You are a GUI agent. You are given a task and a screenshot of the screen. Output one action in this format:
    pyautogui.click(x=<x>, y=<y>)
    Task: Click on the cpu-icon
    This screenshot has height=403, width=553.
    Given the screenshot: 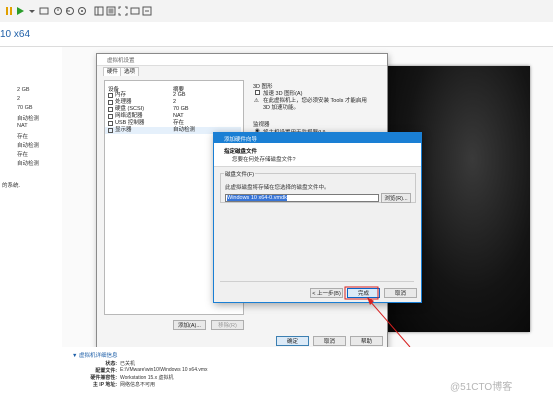 What is the action you would take?
    pyautogui.click(x=110, y=102)
    